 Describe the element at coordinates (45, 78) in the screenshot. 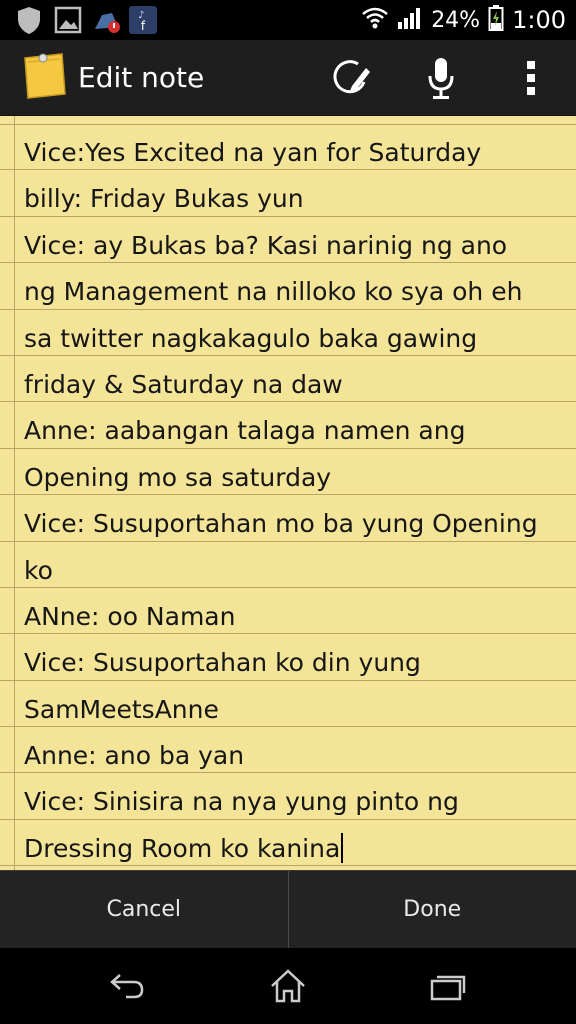

I see `sticky-note-app-icon` at that location.